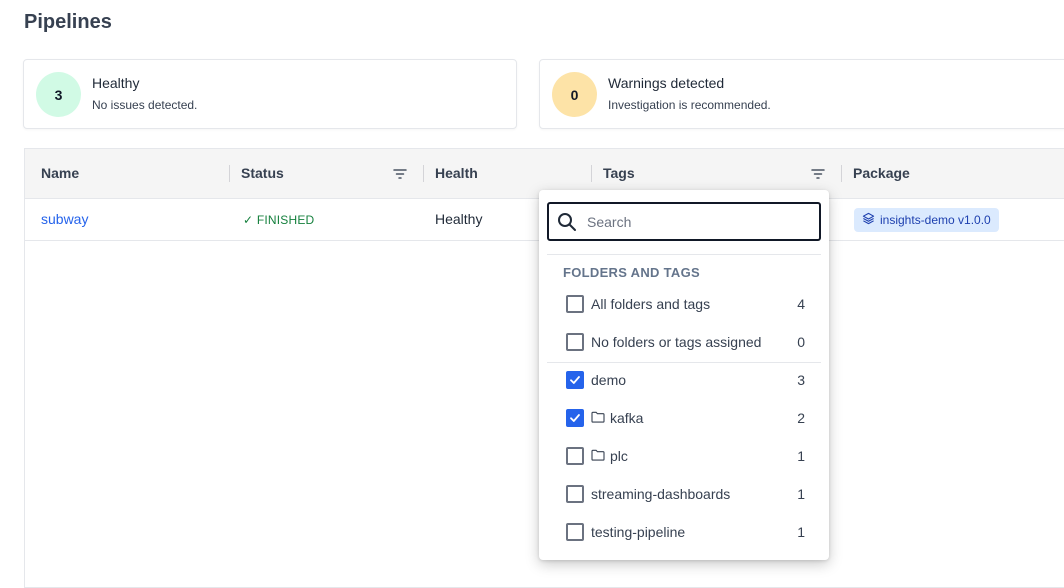 Image resolution: width=1064 pixels, height=588 pixels. What do you see at coordinates (60, 173) in the screenshot?
I see `column-header-name: Name` at bounding box center [60, 173].